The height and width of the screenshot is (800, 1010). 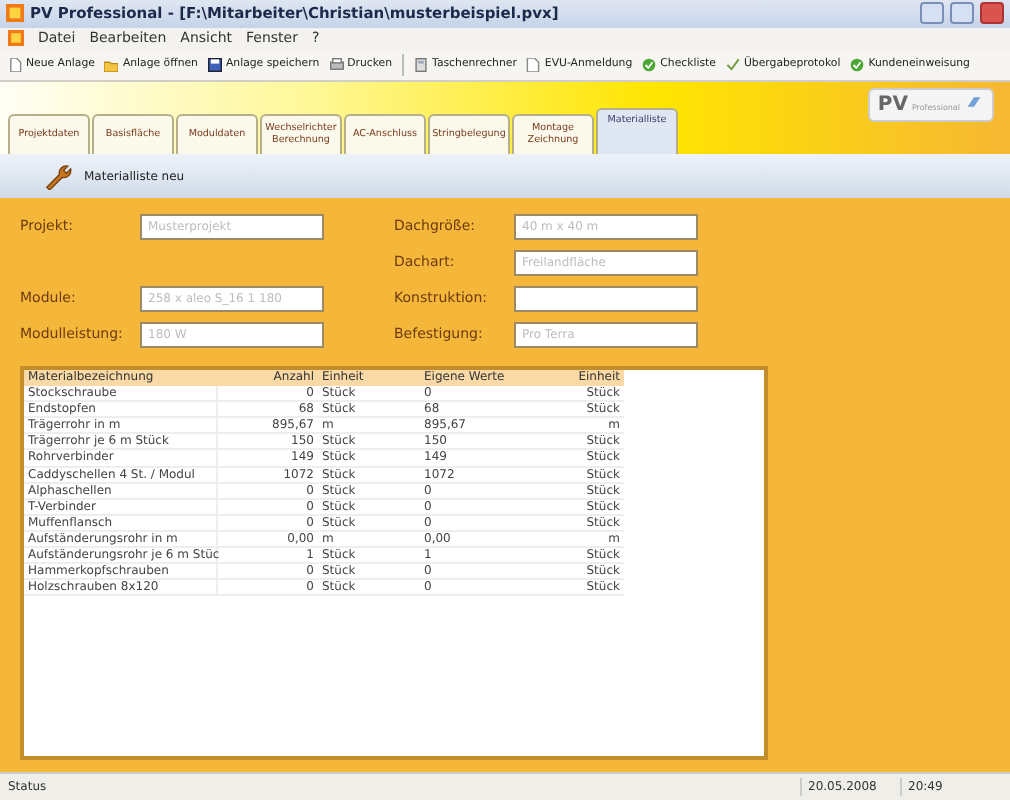 I want to click on wrench-icon, so click(x=58, y=176).